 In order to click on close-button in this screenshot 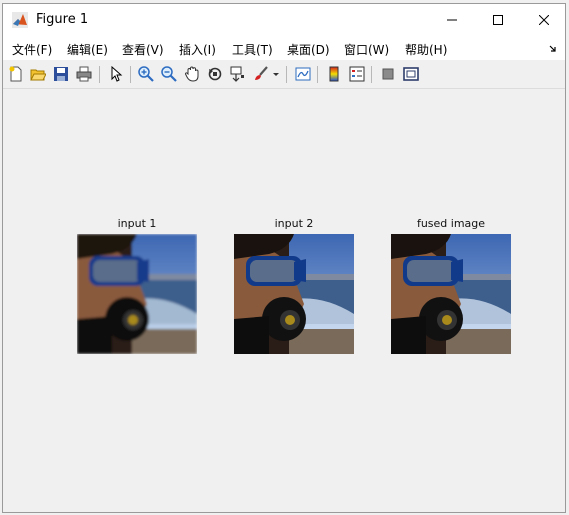, I will do `click(544, 20)`.